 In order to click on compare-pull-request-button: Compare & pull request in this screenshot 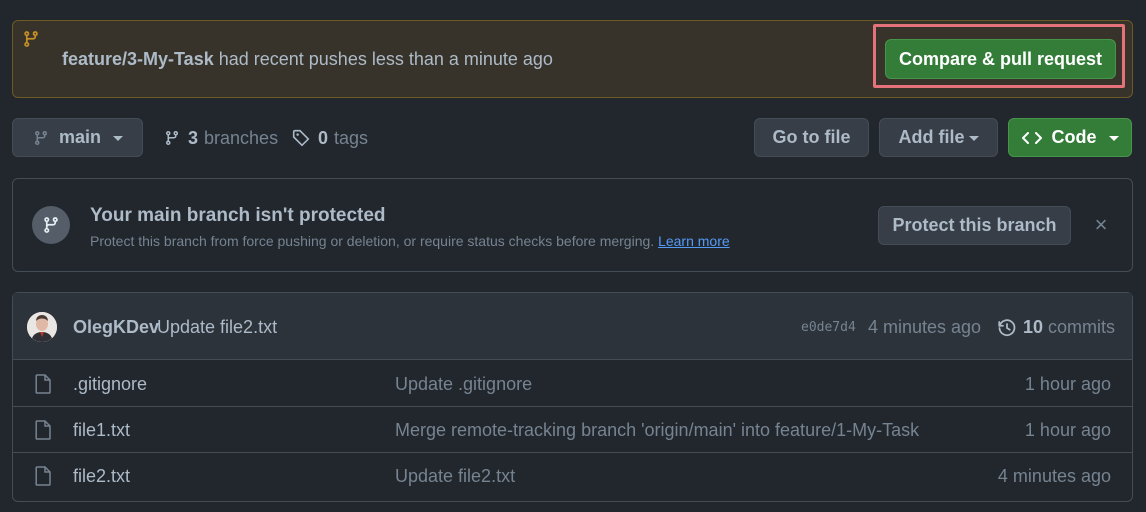, I will do `click(1000, 59)`.